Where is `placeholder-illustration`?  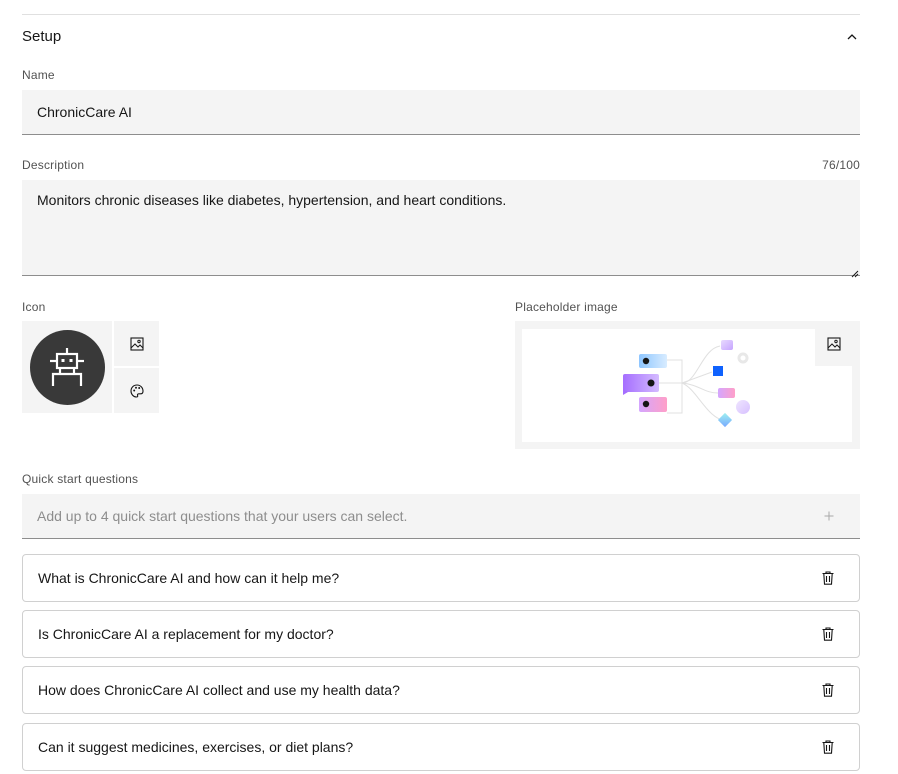
placeholder-illustration is located at coordinates (687, 385).